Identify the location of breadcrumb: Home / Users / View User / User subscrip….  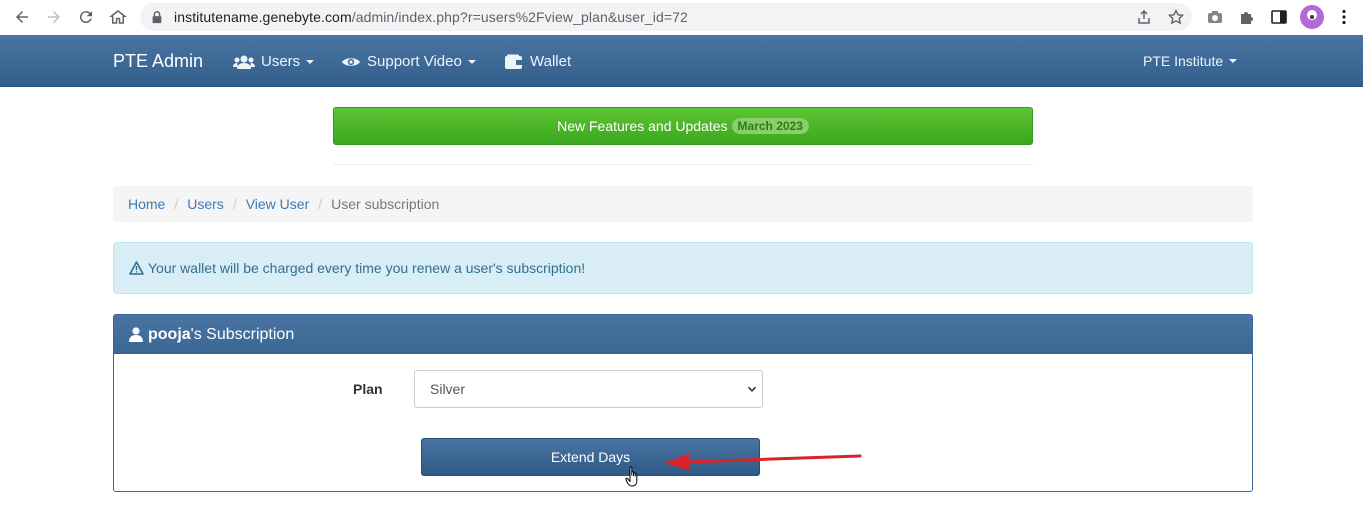
(683, 204).